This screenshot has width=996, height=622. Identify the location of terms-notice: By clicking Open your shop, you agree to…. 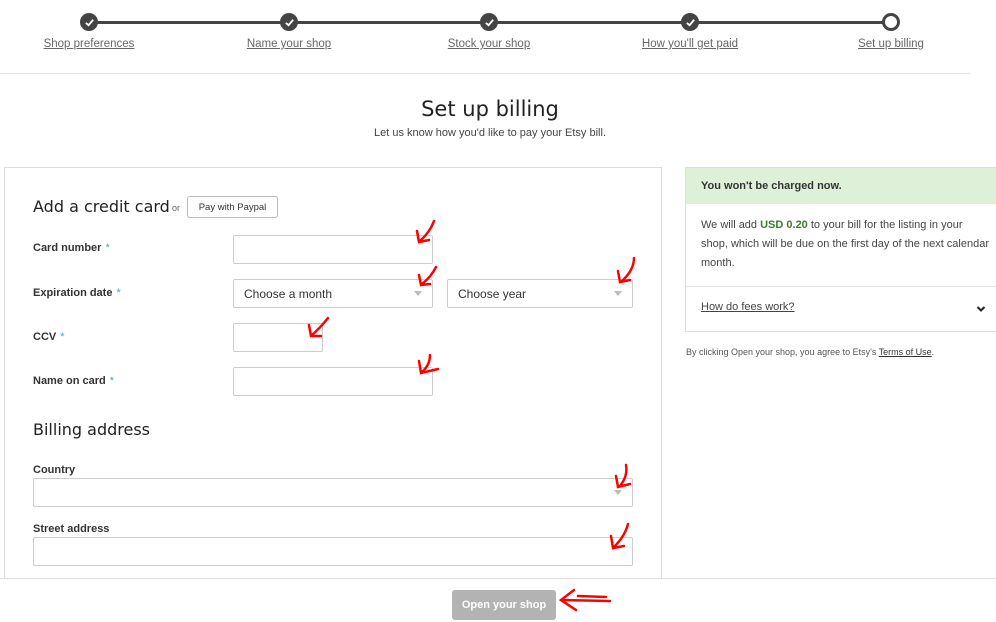
(810, 352).